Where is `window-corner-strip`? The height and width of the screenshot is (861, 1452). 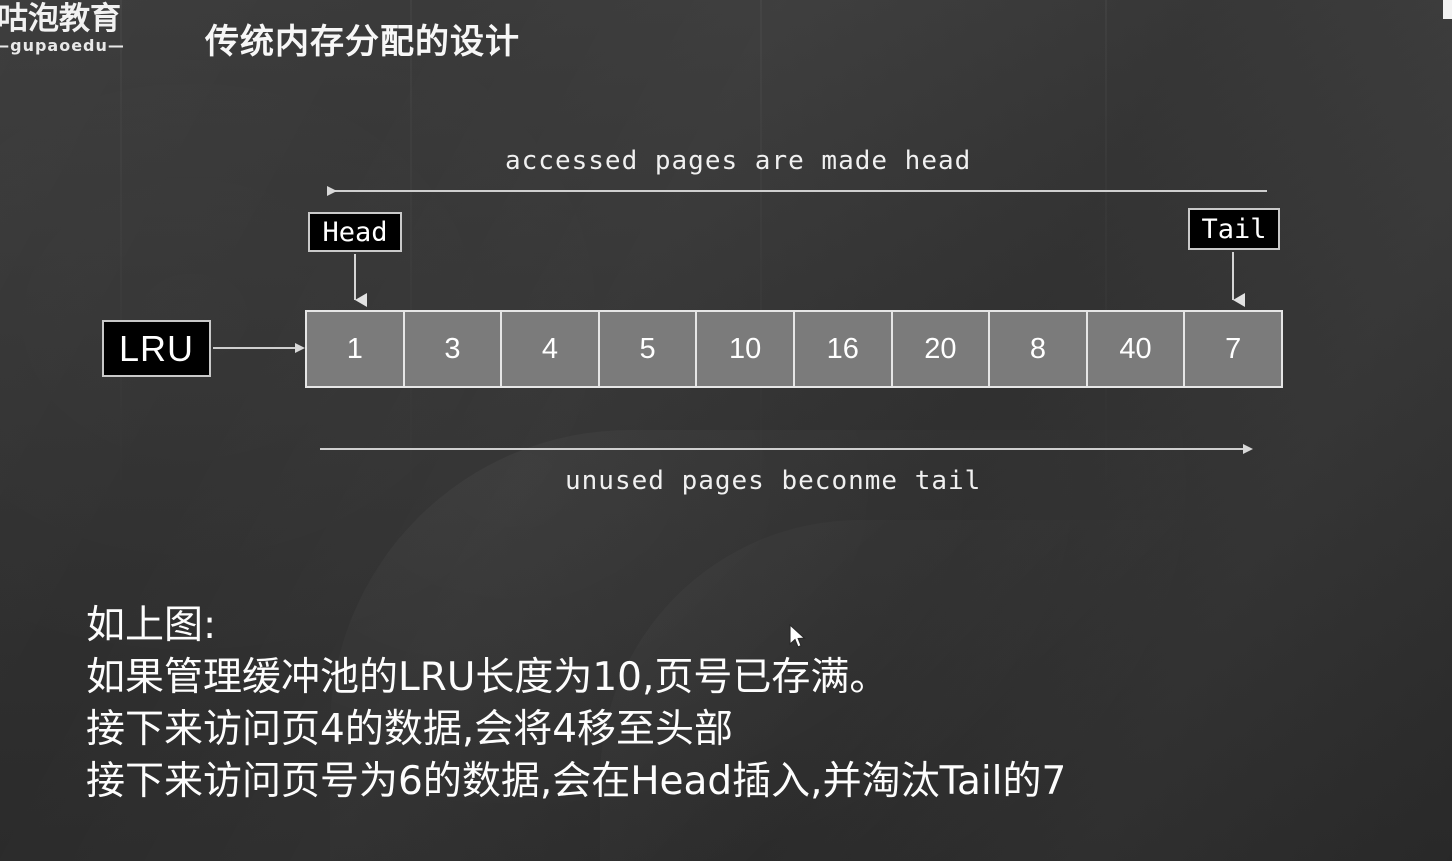 window-corner-strip is located at coordinates (1447, 9).